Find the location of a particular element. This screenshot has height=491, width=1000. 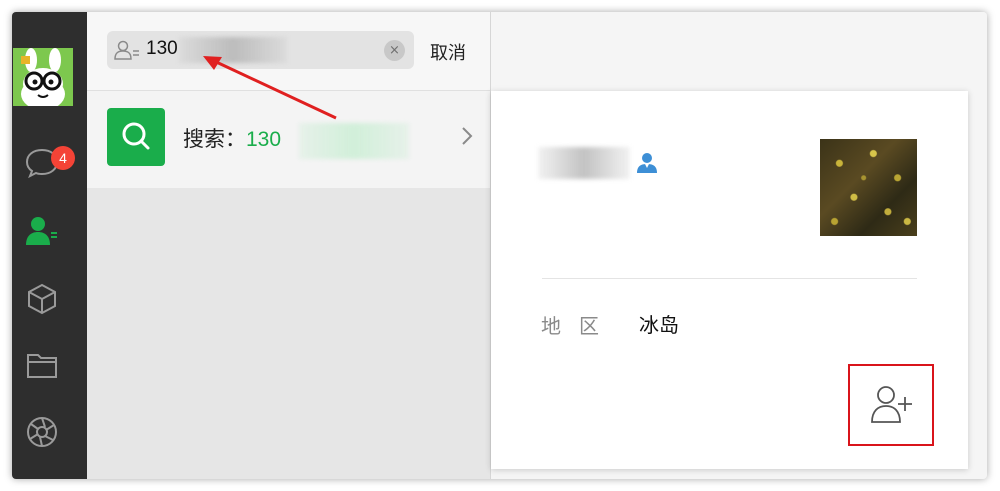

add-friend-button is located at coordinates (891, 405).